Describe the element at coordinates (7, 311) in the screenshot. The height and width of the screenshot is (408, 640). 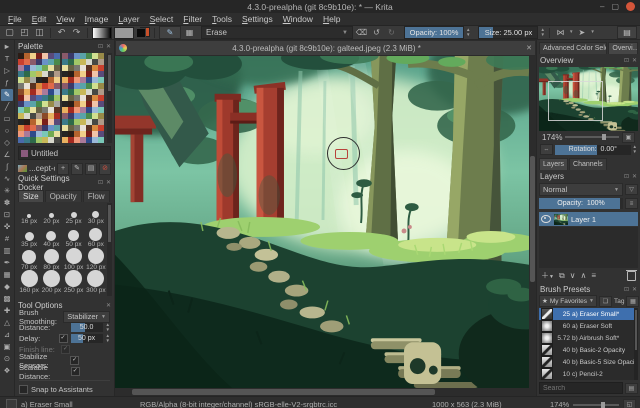
I see `tool-smart-patch: ✚` at that location.